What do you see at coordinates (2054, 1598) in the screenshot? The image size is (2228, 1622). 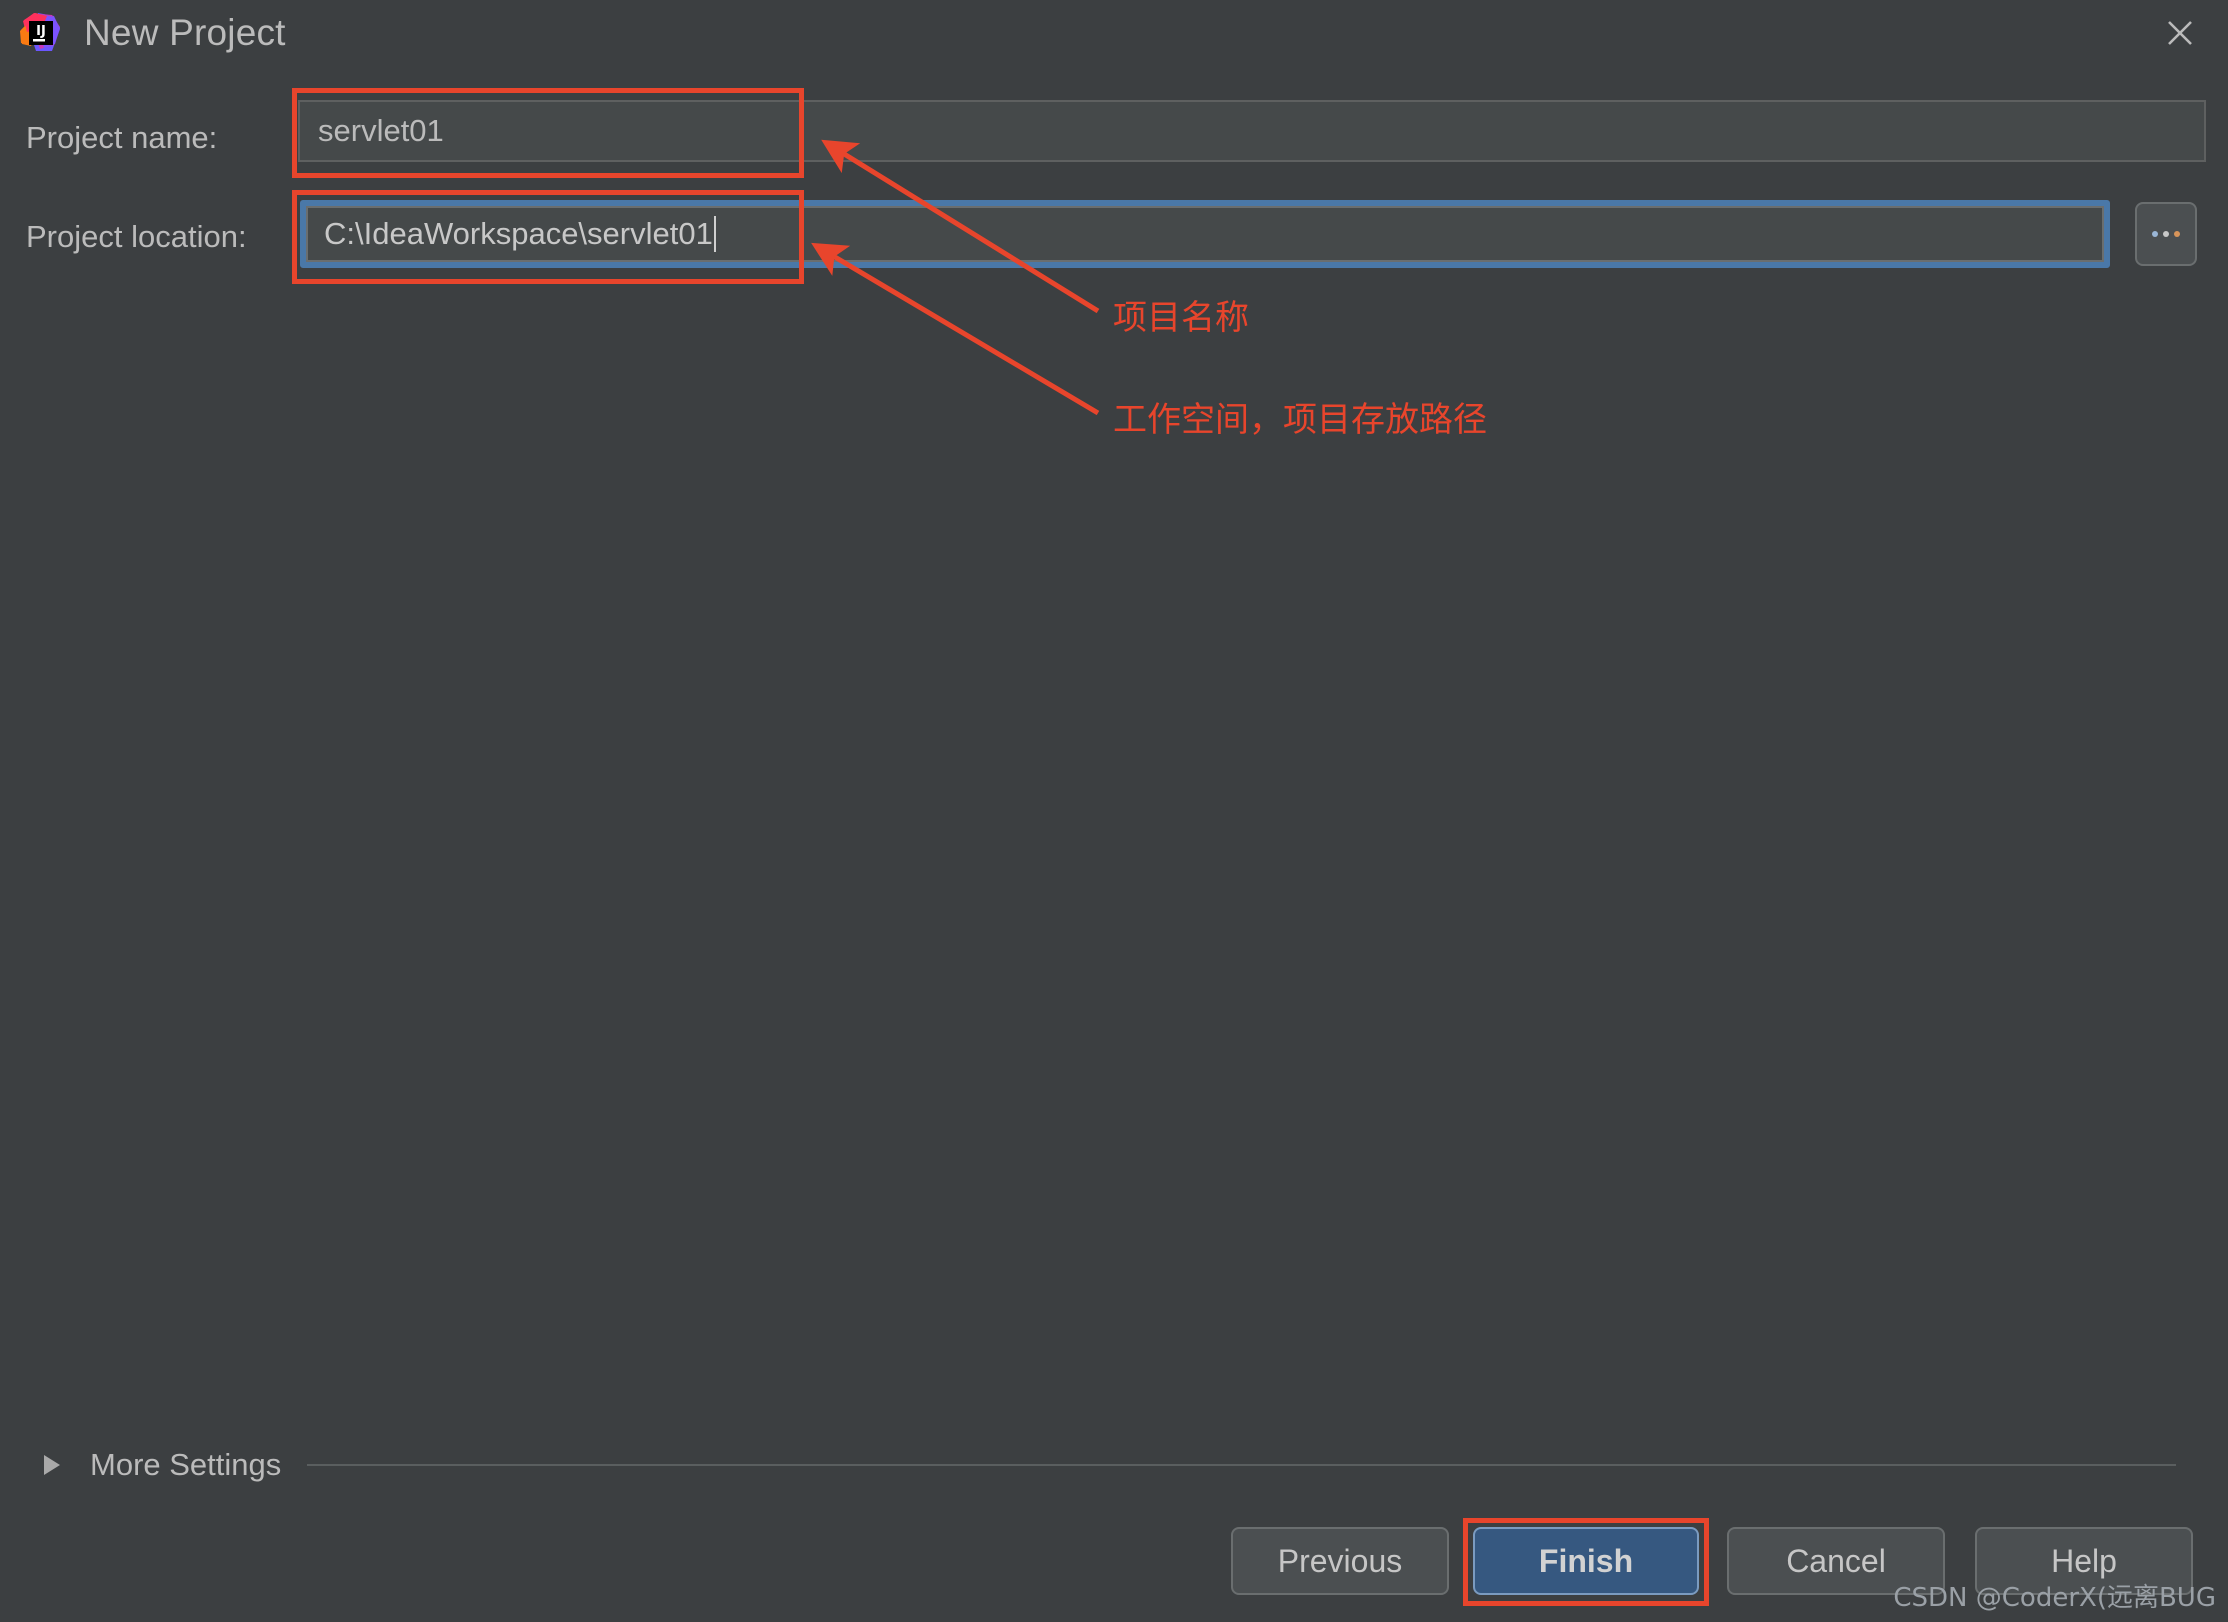 I see `watermark-text: CSDN @CoderX(远离BUG` at bounding box center [2054, 1598].